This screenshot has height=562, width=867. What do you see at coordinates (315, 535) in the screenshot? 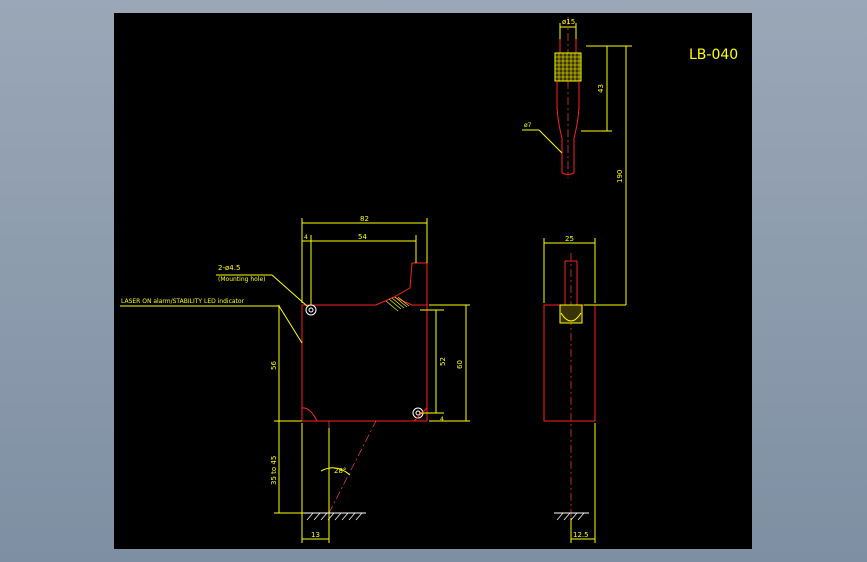
I see `dim-13: 13` at bounding box center [315, 535].